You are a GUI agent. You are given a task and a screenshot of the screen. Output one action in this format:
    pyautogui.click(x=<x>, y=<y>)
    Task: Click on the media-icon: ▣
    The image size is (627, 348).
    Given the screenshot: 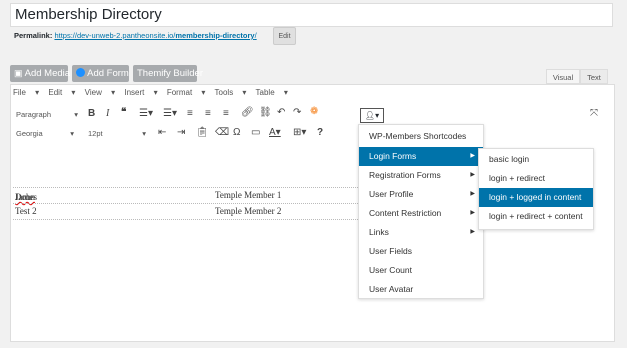 What is the action you would take?
    pyautogui.click(x=18, y=73)
    